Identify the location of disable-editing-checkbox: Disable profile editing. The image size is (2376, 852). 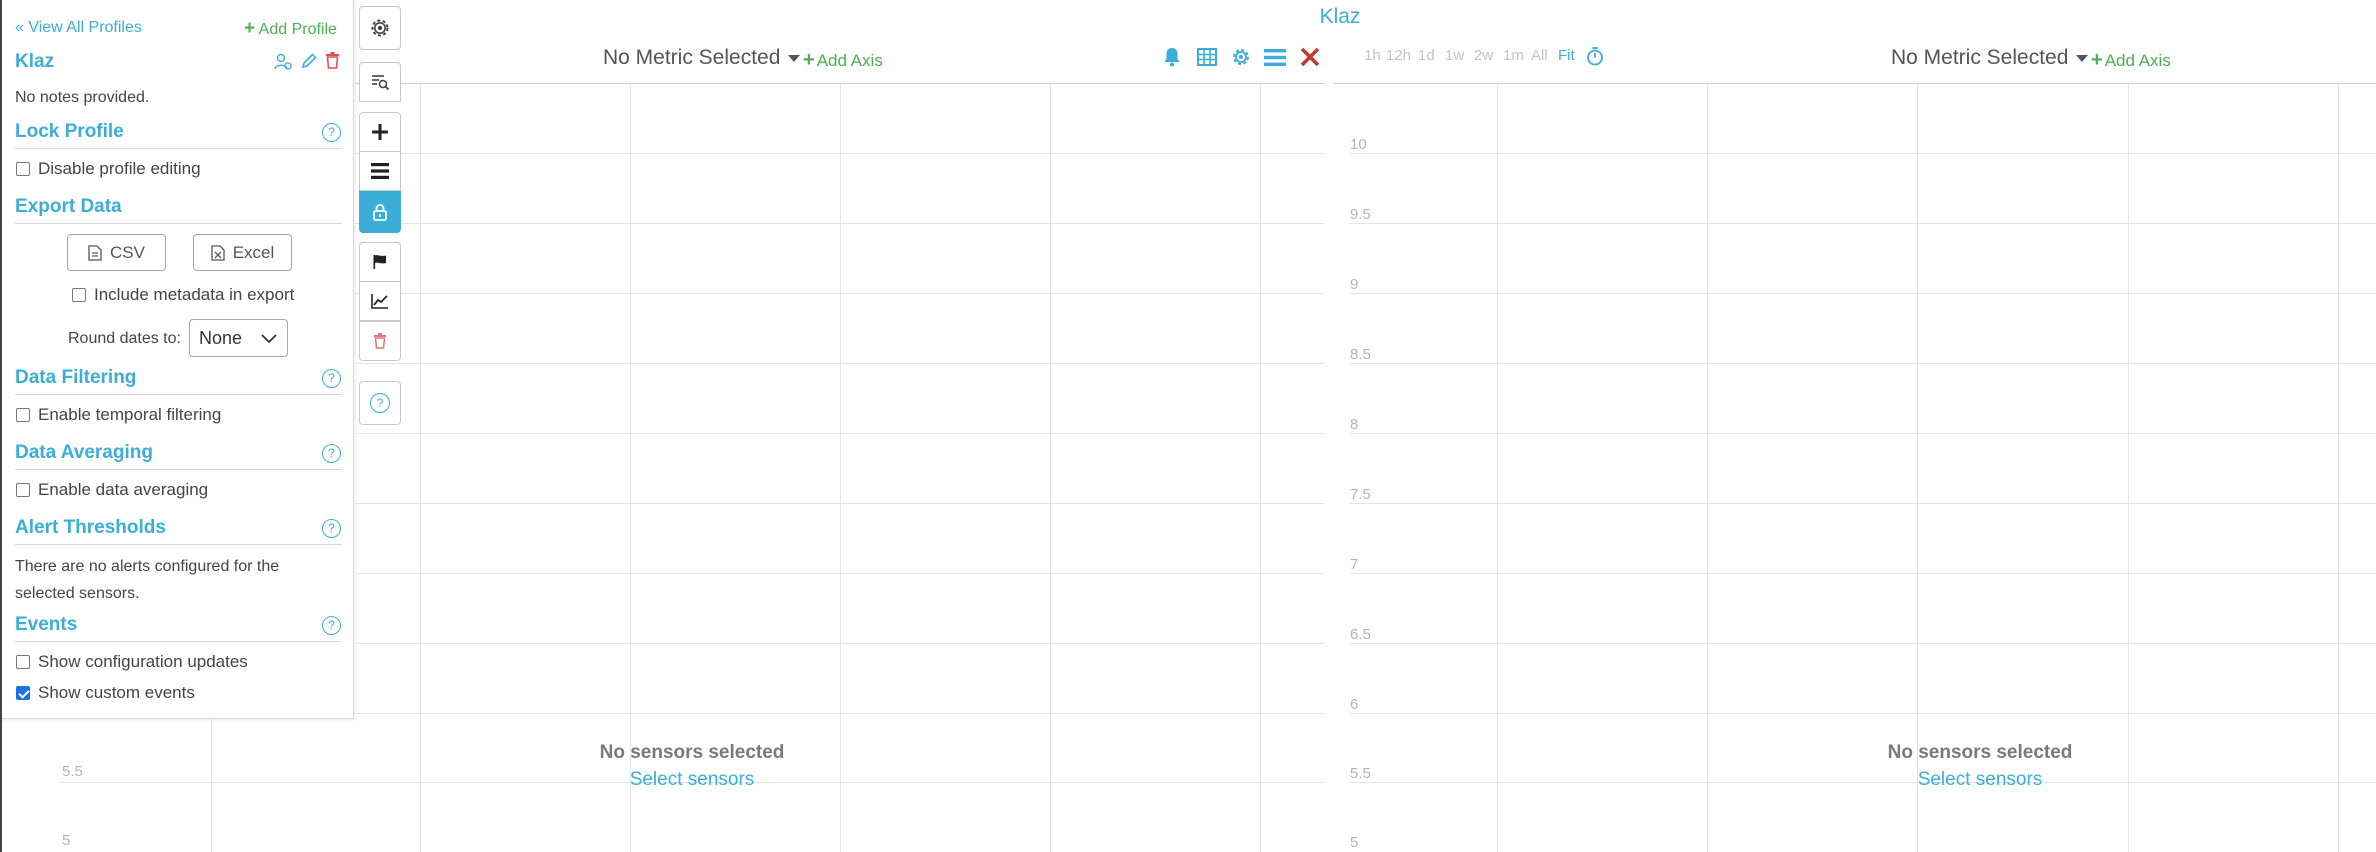
(108, 169).